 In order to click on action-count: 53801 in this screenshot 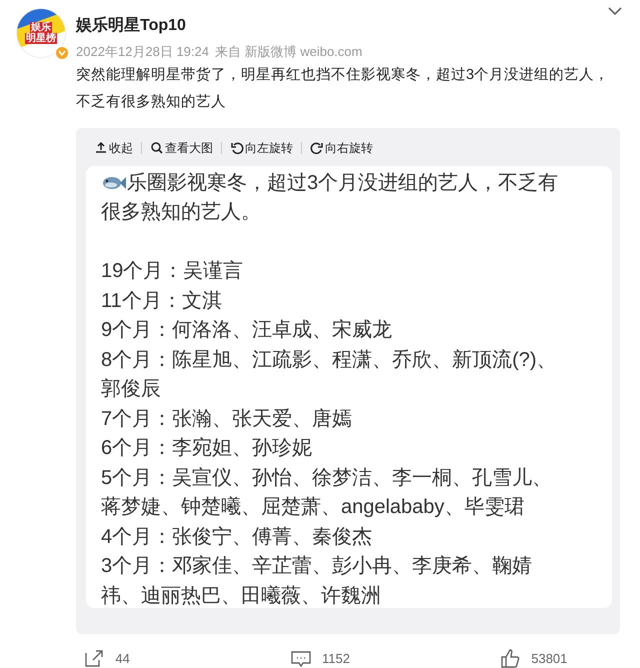, I will do `click(549, 658)`.